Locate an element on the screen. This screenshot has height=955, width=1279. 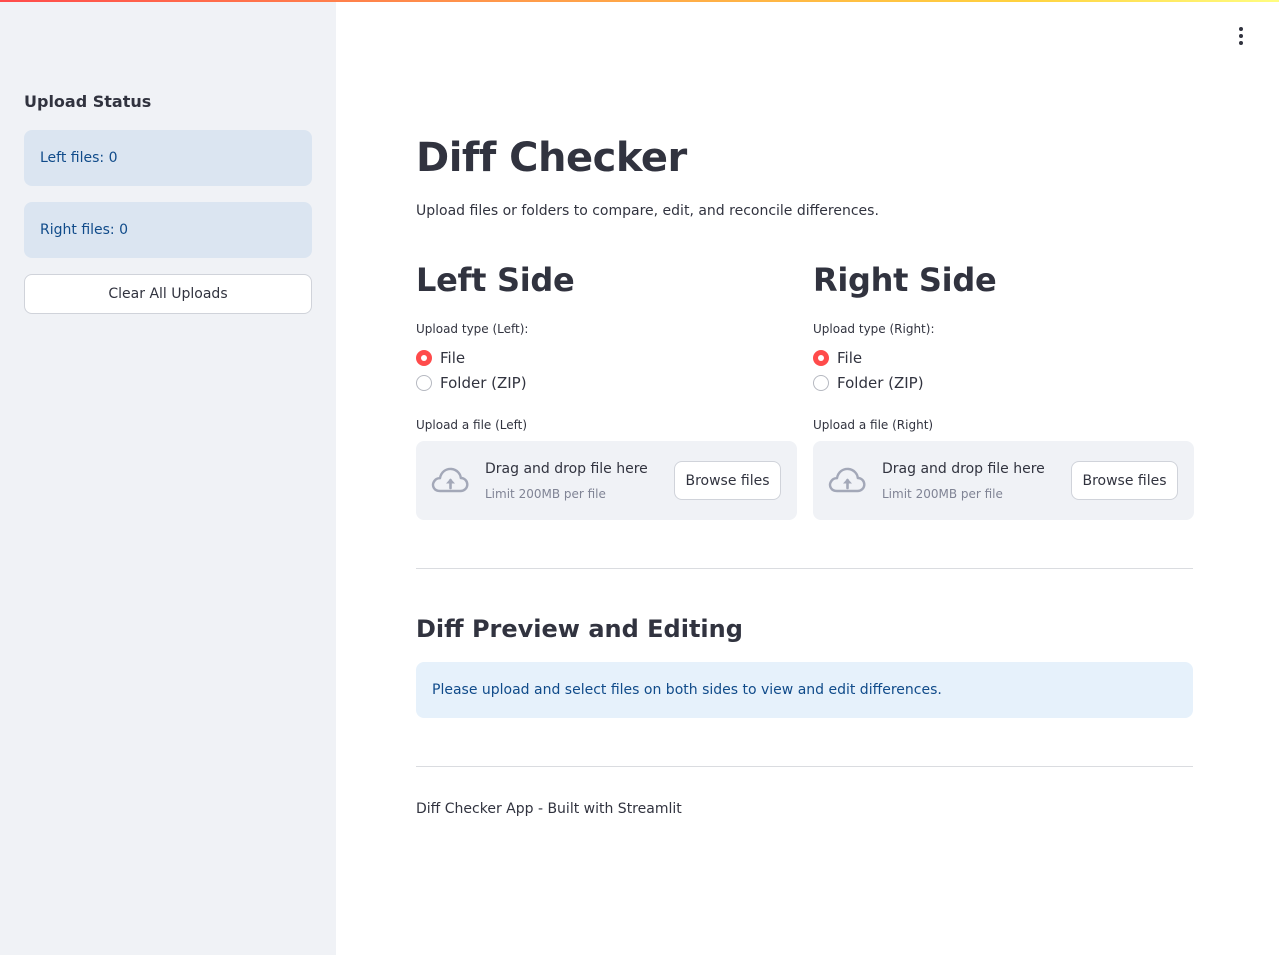
left-browse-files-button: Browse files is located at coordinates (727, 480).